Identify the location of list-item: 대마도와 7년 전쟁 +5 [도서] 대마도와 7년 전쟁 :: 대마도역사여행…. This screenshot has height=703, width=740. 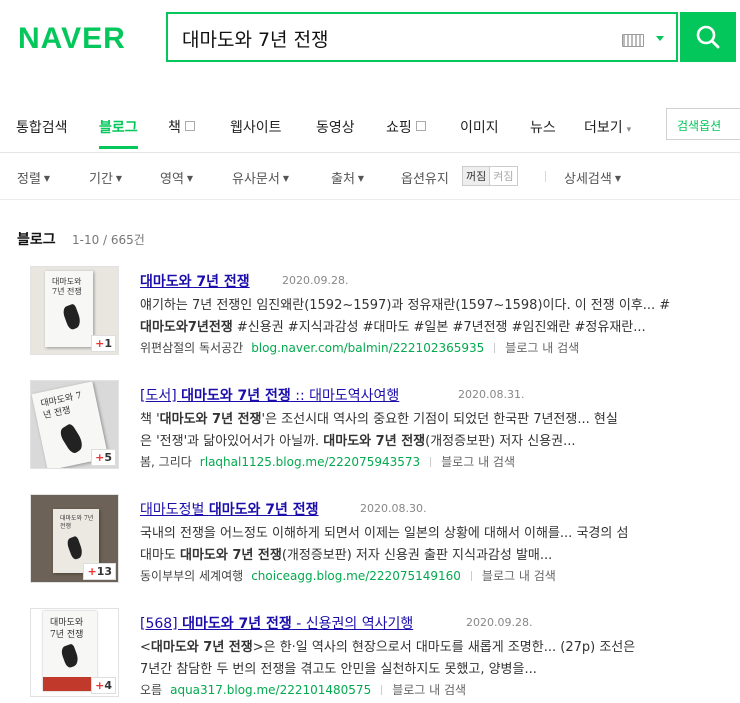
(370, 427).